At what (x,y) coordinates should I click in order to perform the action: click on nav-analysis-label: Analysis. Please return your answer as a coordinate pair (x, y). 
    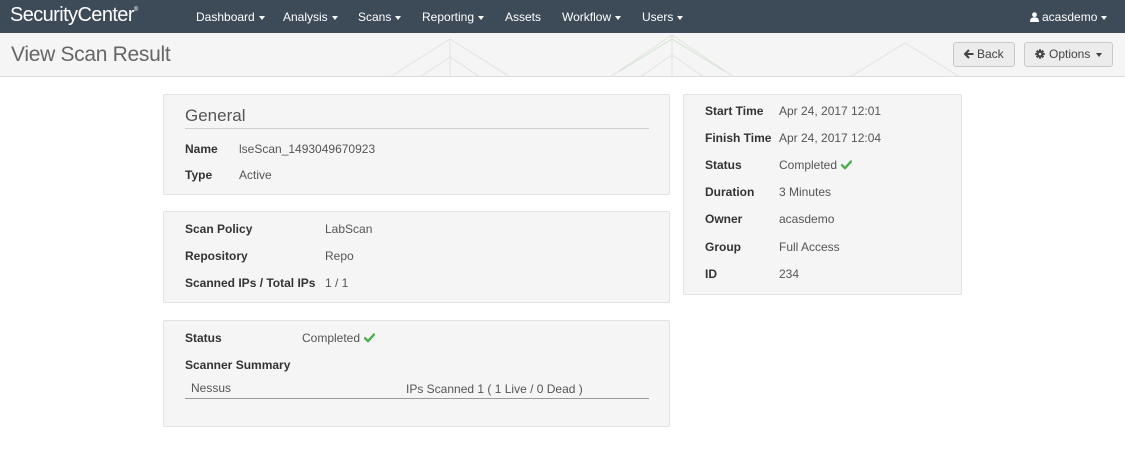
    Looking at the image, I should click on (305, 17).